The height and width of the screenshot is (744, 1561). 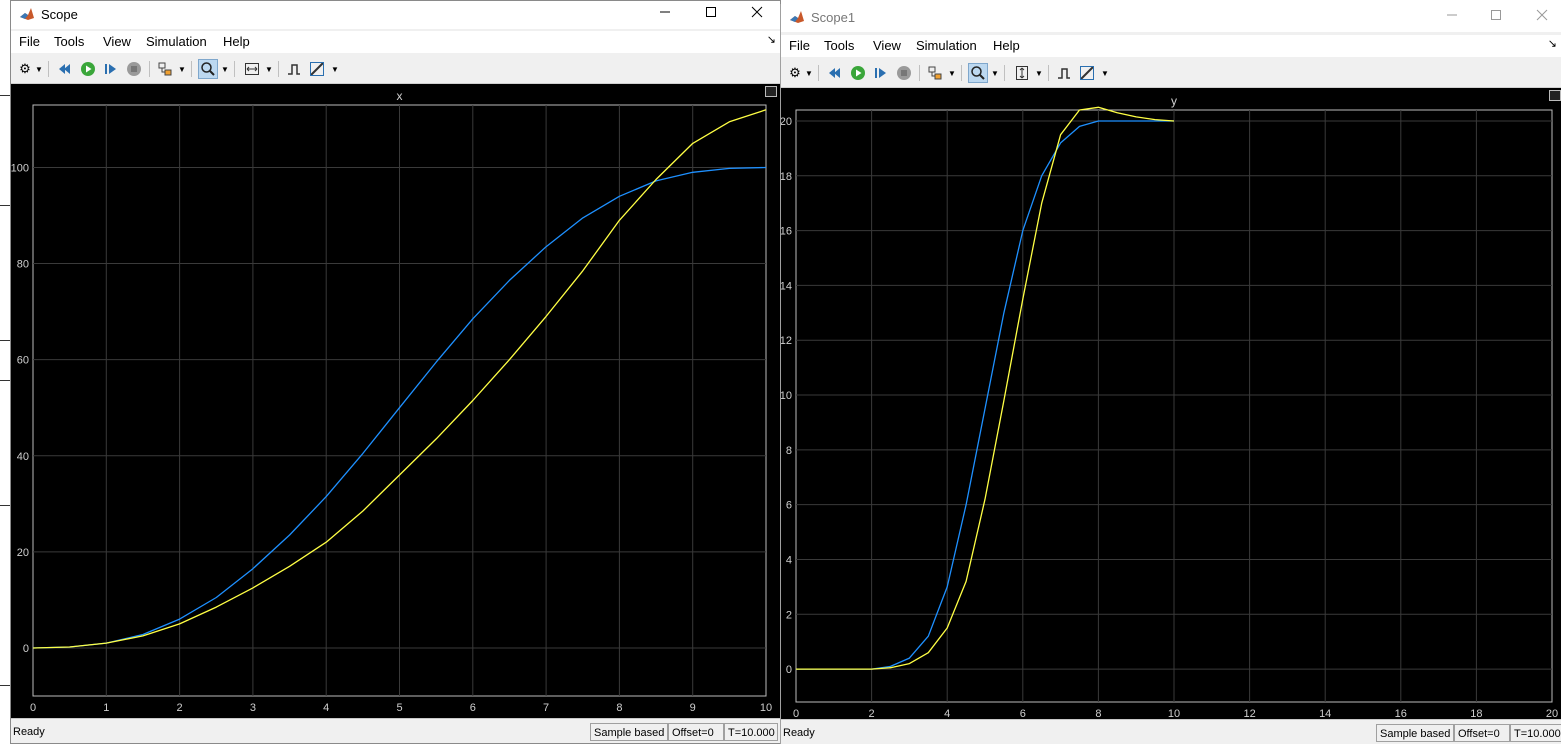 I want to click on y-tick-label: 60, so click(x=23, y=361).